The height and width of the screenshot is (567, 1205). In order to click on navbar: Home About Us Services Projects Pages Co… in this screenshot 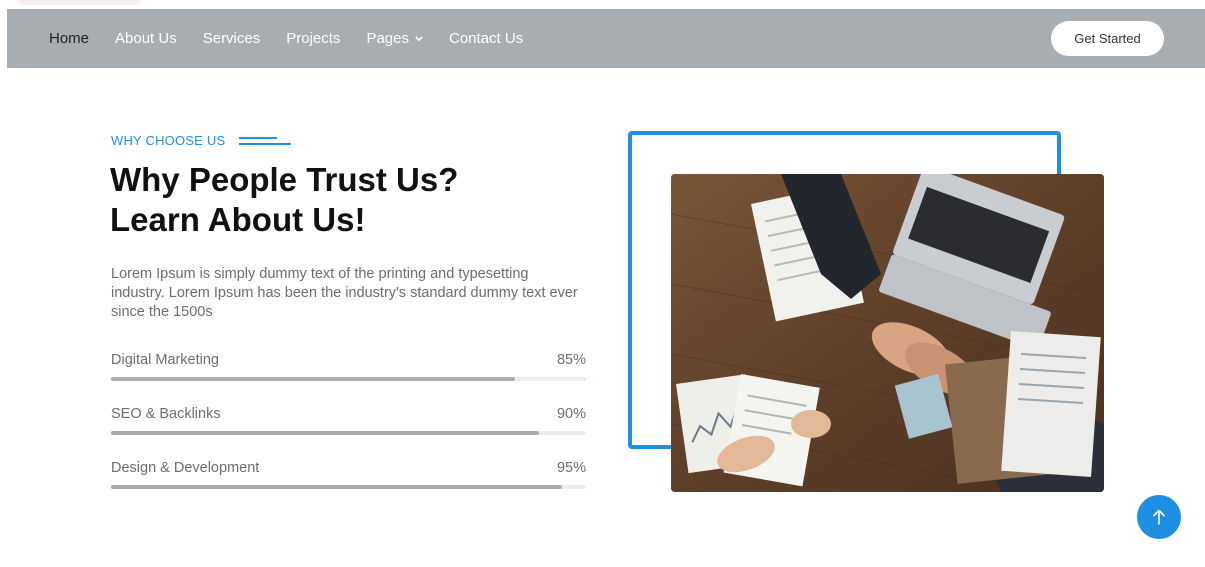, I will do `click(606, 38)`.